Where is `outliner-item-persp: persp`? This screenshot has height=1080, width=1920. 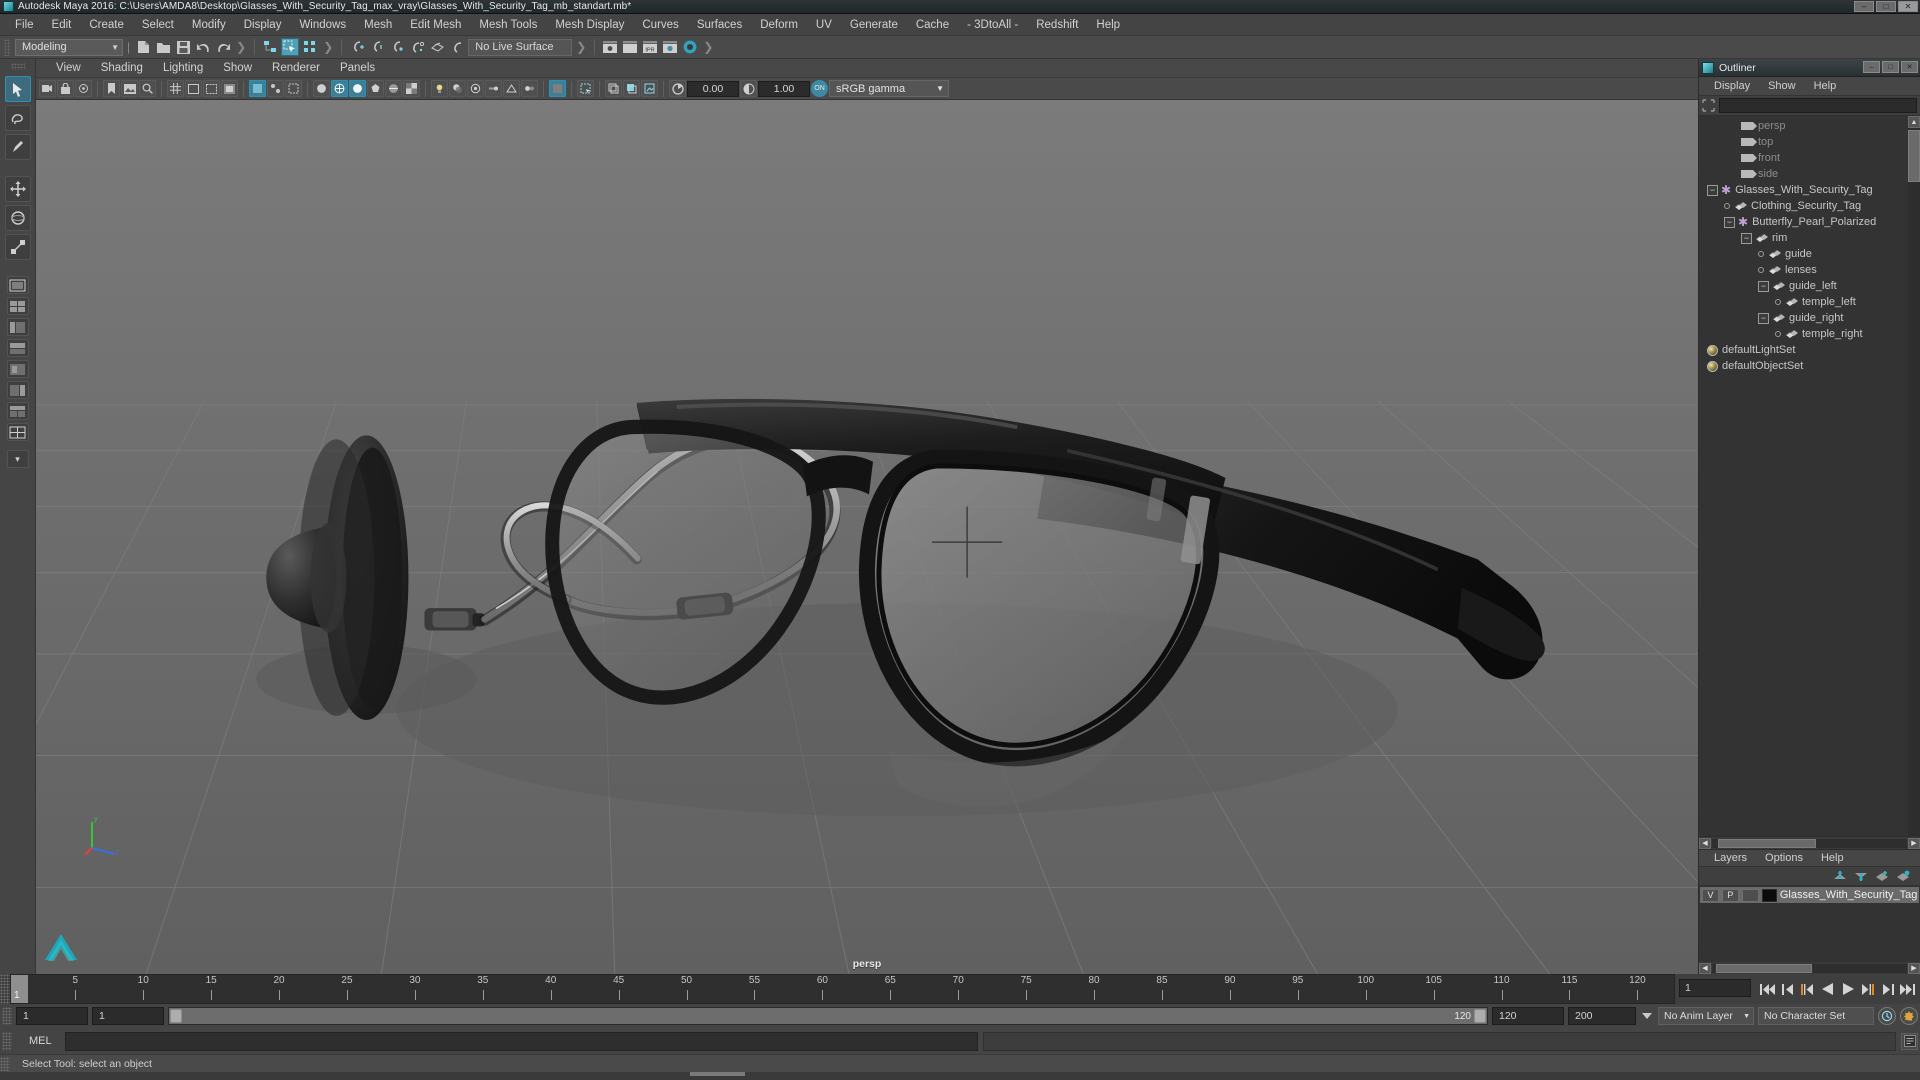 outliner-item-persp: persp is located at coordinates (1809, 126).